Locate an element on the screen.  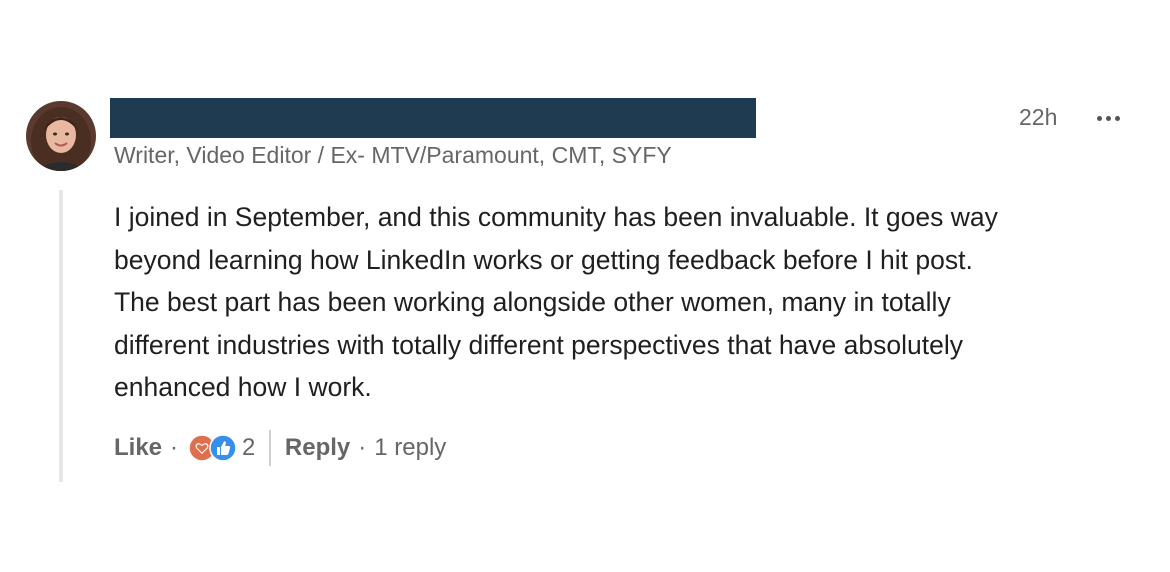
comment-timestamp: 22h is located at coordinates (1038, 117).